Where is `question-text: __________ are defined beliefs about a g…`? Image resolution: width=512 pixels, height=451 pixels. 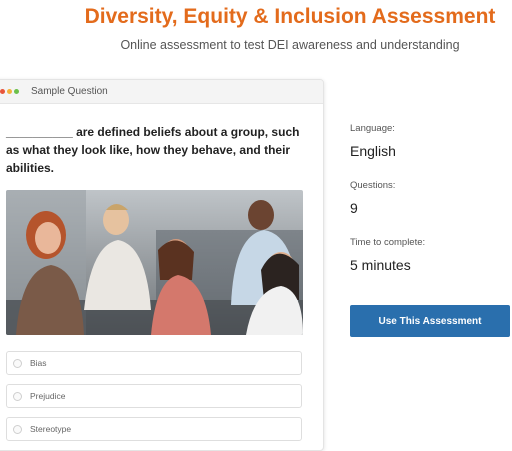 question-text: __________ are defined beliefs about a g… is located at coordinates (153, 150).